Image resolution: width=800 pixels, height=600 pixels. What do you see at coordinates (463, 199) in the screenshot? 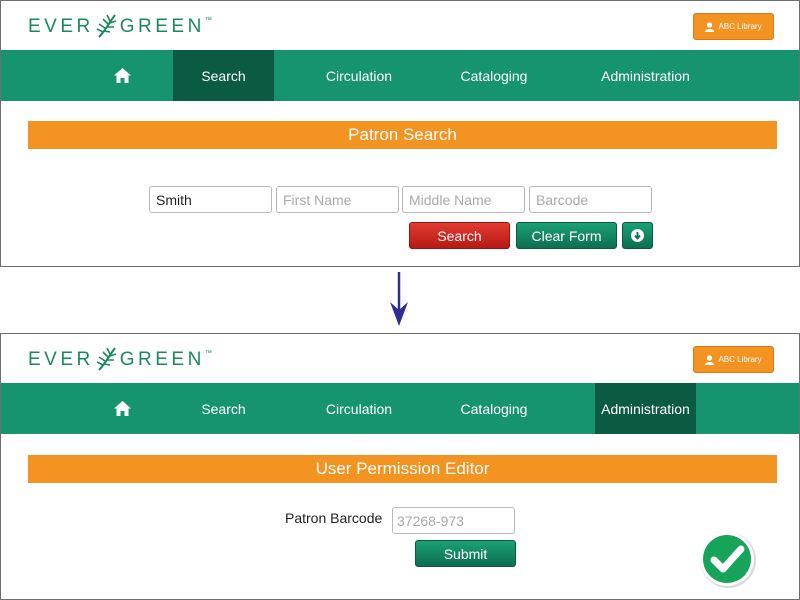
I see `middle-name-input: Middle Name` at bounding box center [463, 199].